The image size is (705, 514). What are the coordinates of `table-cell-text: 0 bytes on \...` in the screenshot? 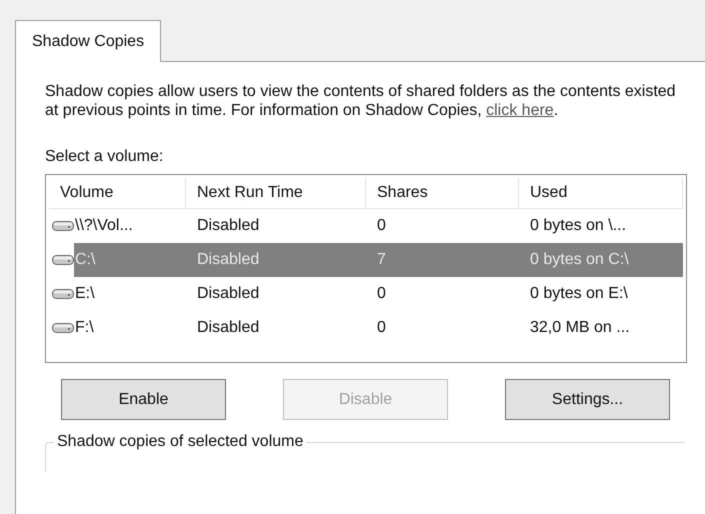 It's located at (578, 226).